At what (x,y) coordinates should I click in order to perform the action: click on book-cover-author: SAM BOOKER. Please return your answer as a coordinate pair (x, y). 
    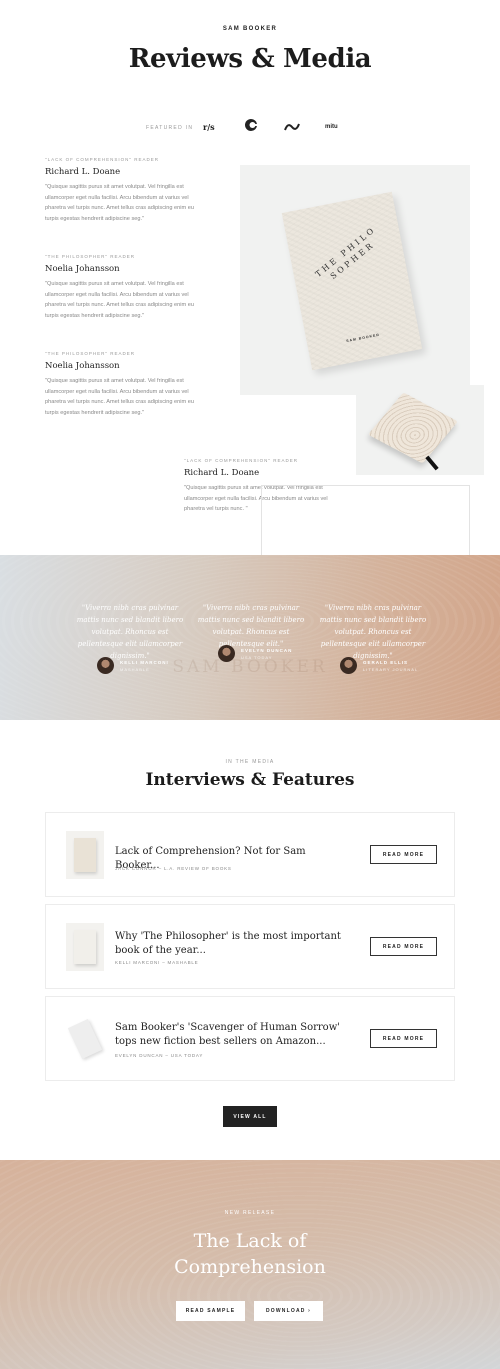
    Looking at the image, I should click on (363, 338).